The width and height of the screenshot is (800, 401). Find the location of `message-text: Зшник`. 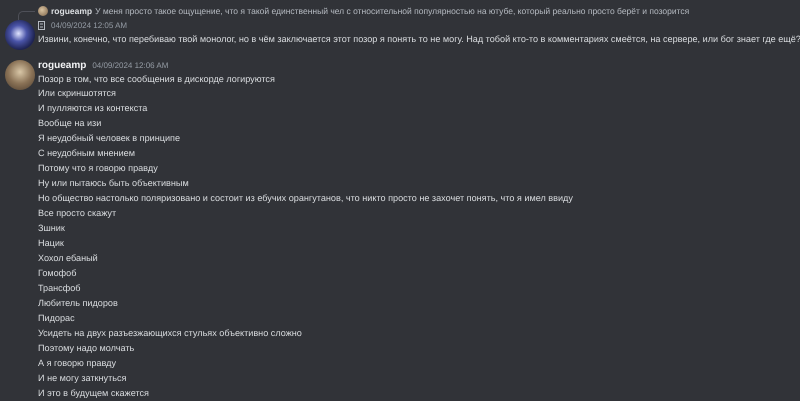

message-text: Зшник is located at coordinates (52, 228).